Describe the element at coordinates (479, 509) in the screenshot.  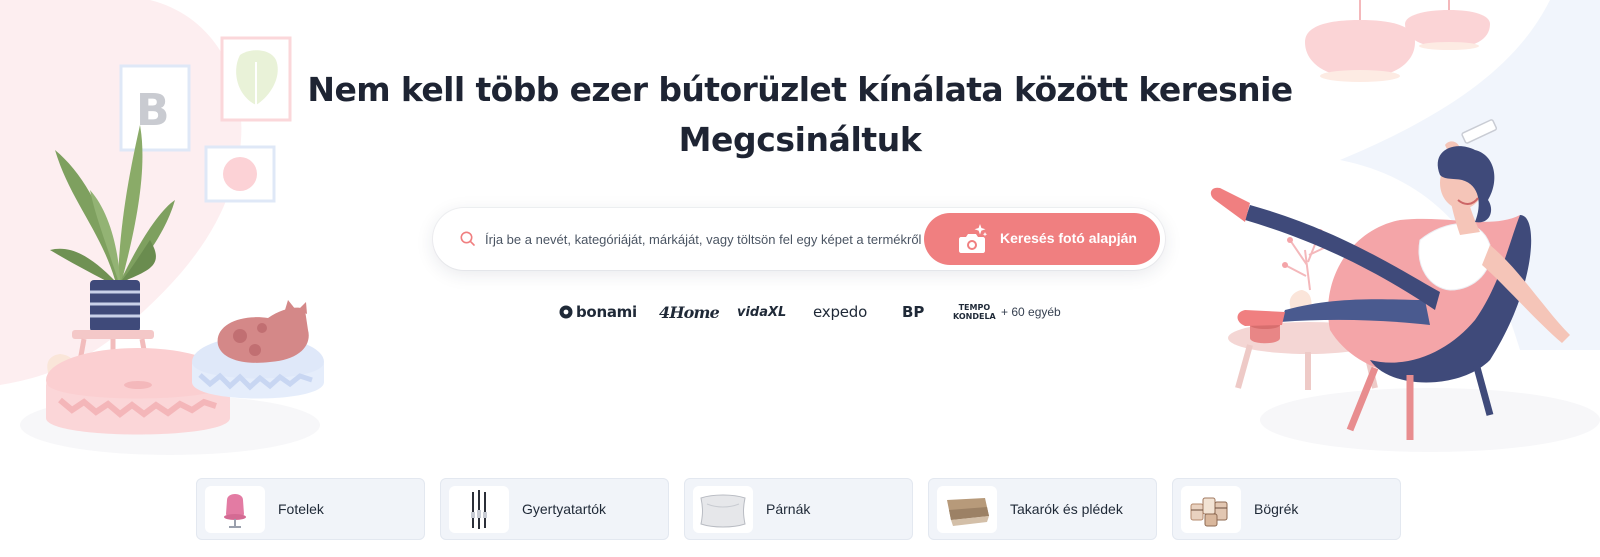
I see `candle-holder-thumbnail` at that location.